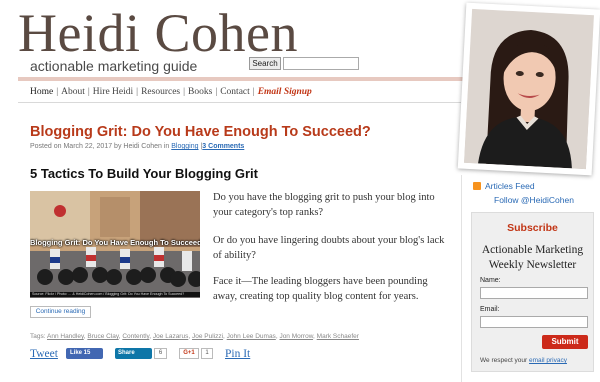 This screenshot has width=600, height=382. I want to click on tag-link: Joe Pulizzi, so click(207, 336).